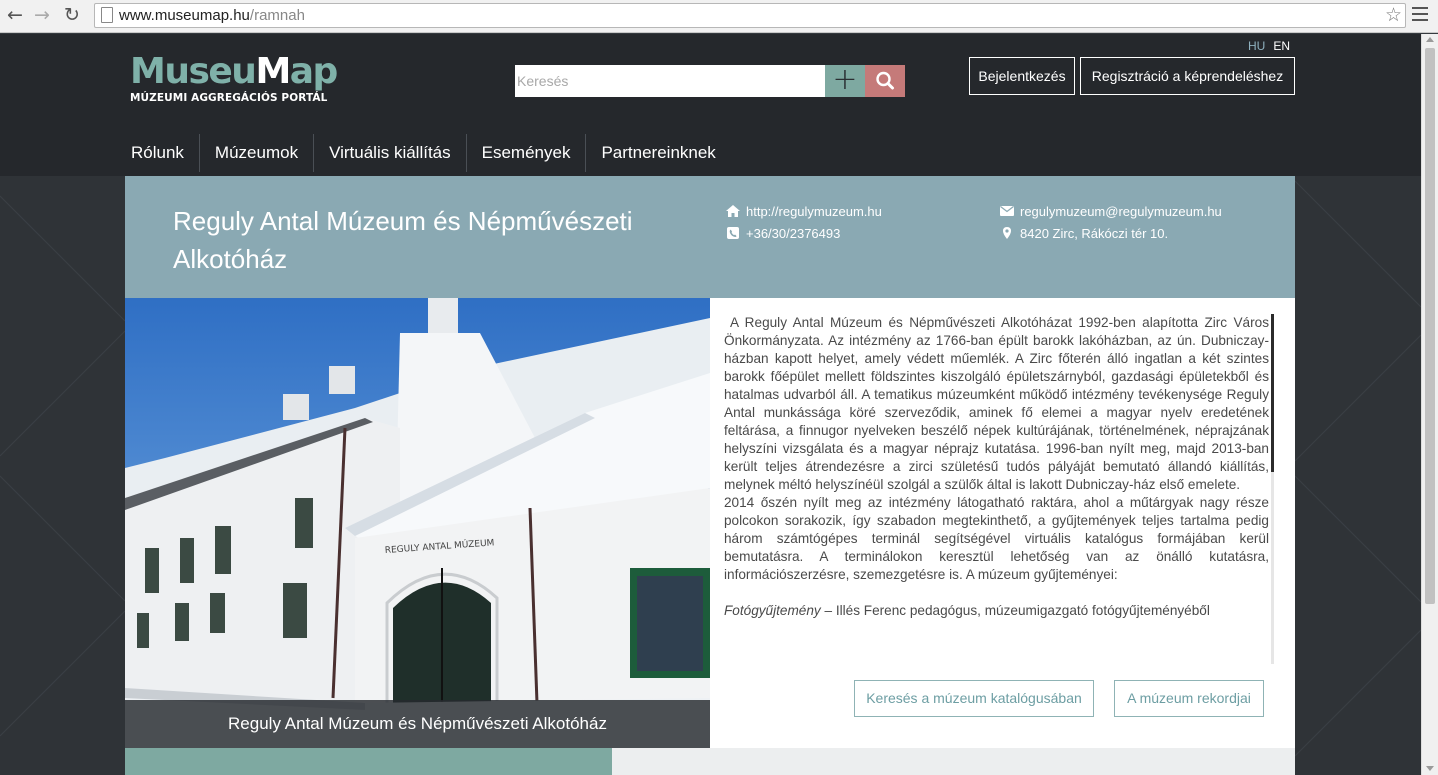 The height and width of the screenshot is (775, 1438). I want to click on url-text: www.museumap.hu/ramnah, so click(212, 15).